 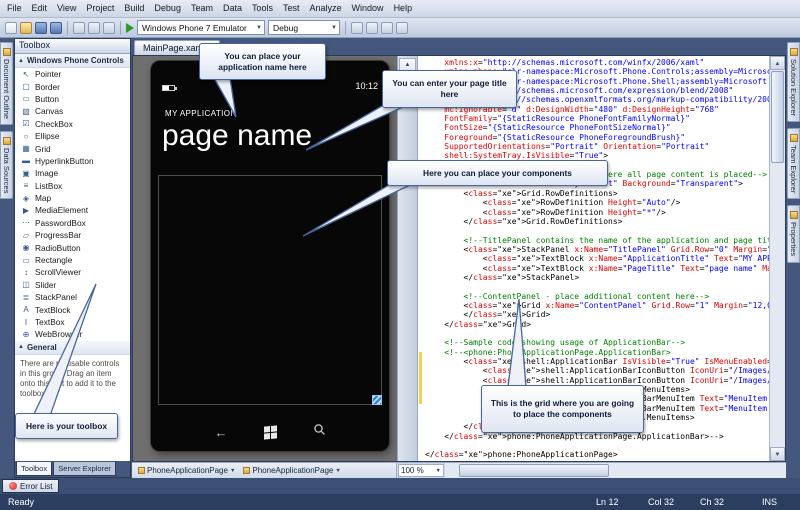 What do you see at coordinates (26, 27) in the screenshot?
I see `open-file-icon` at bounding box center [26, 27].